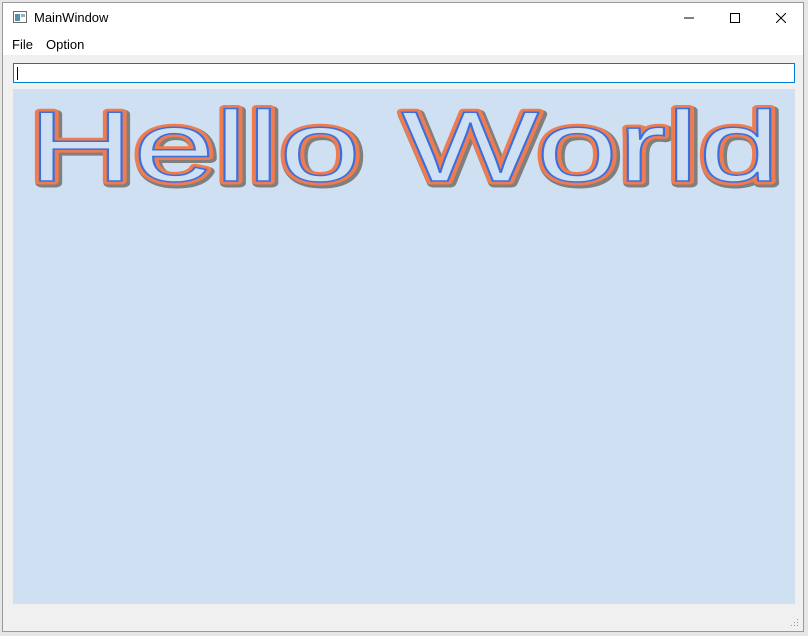  Describe the element at coordinates (65, 44) in the screenshot. I see `menu-option: Option` at that location.